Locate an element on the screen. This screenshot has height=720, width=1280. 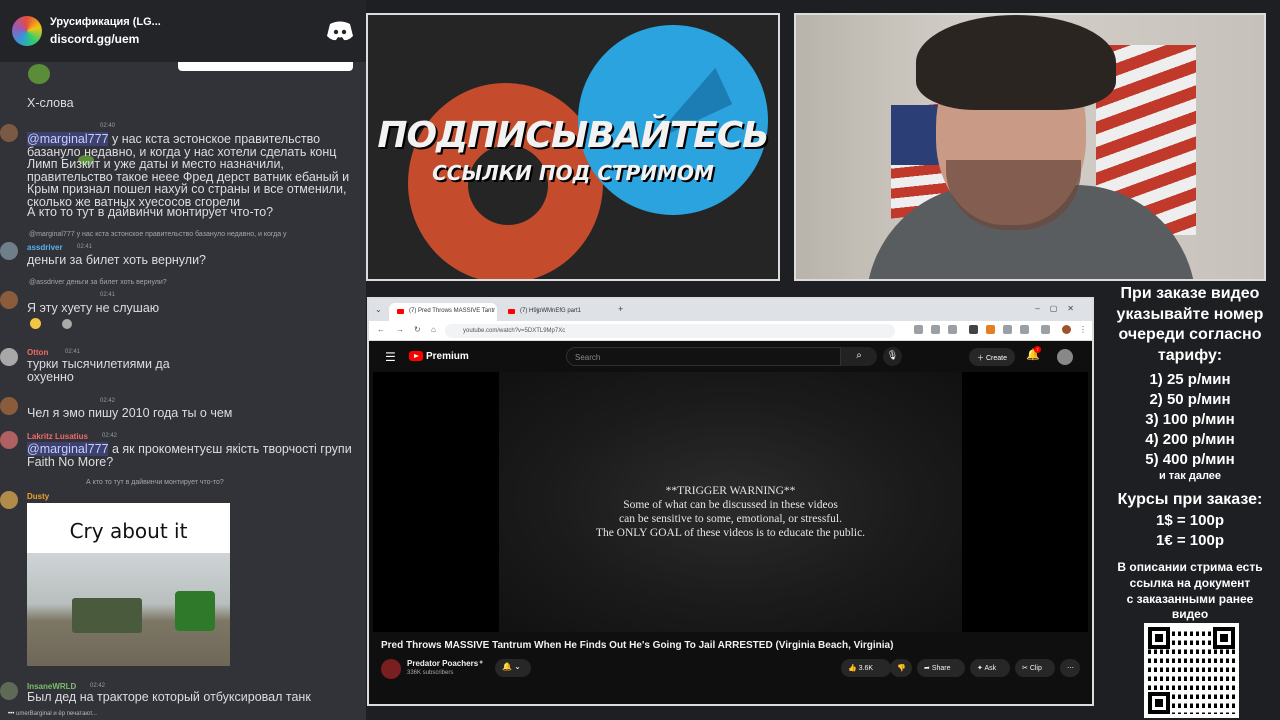
typing-dots-icon: ••• is located at coordinates (11, 714).